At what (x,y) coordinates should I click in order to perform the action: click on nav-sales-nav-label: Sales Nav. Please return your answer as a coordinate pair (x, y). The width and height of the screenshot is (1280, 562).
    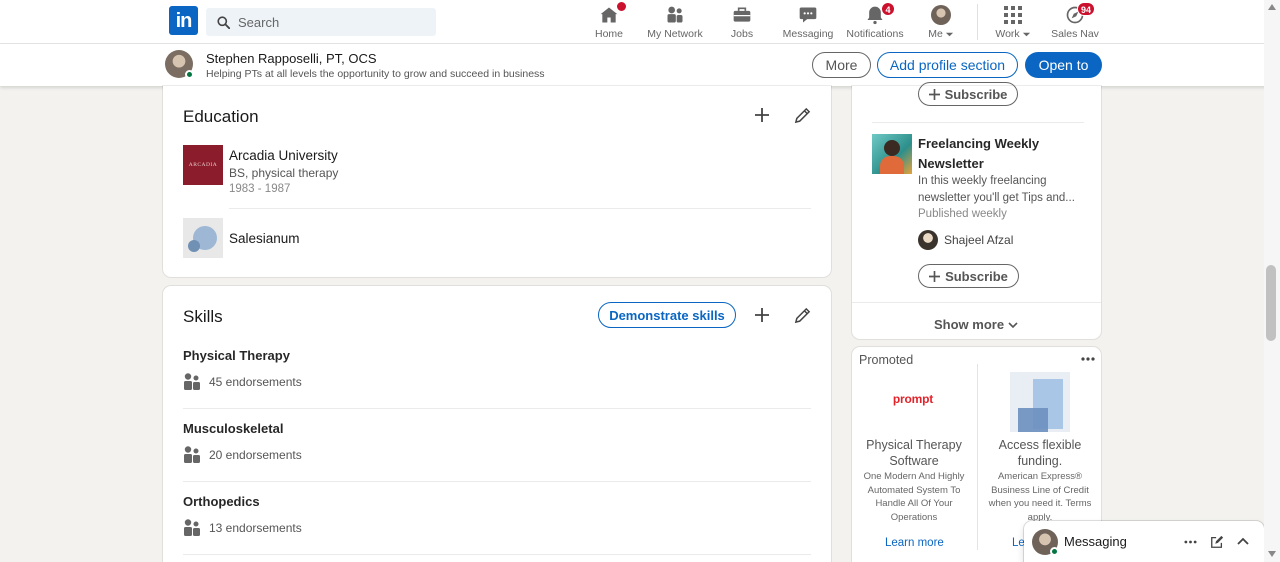
    Looking at the image, I should click on (1075, 34).